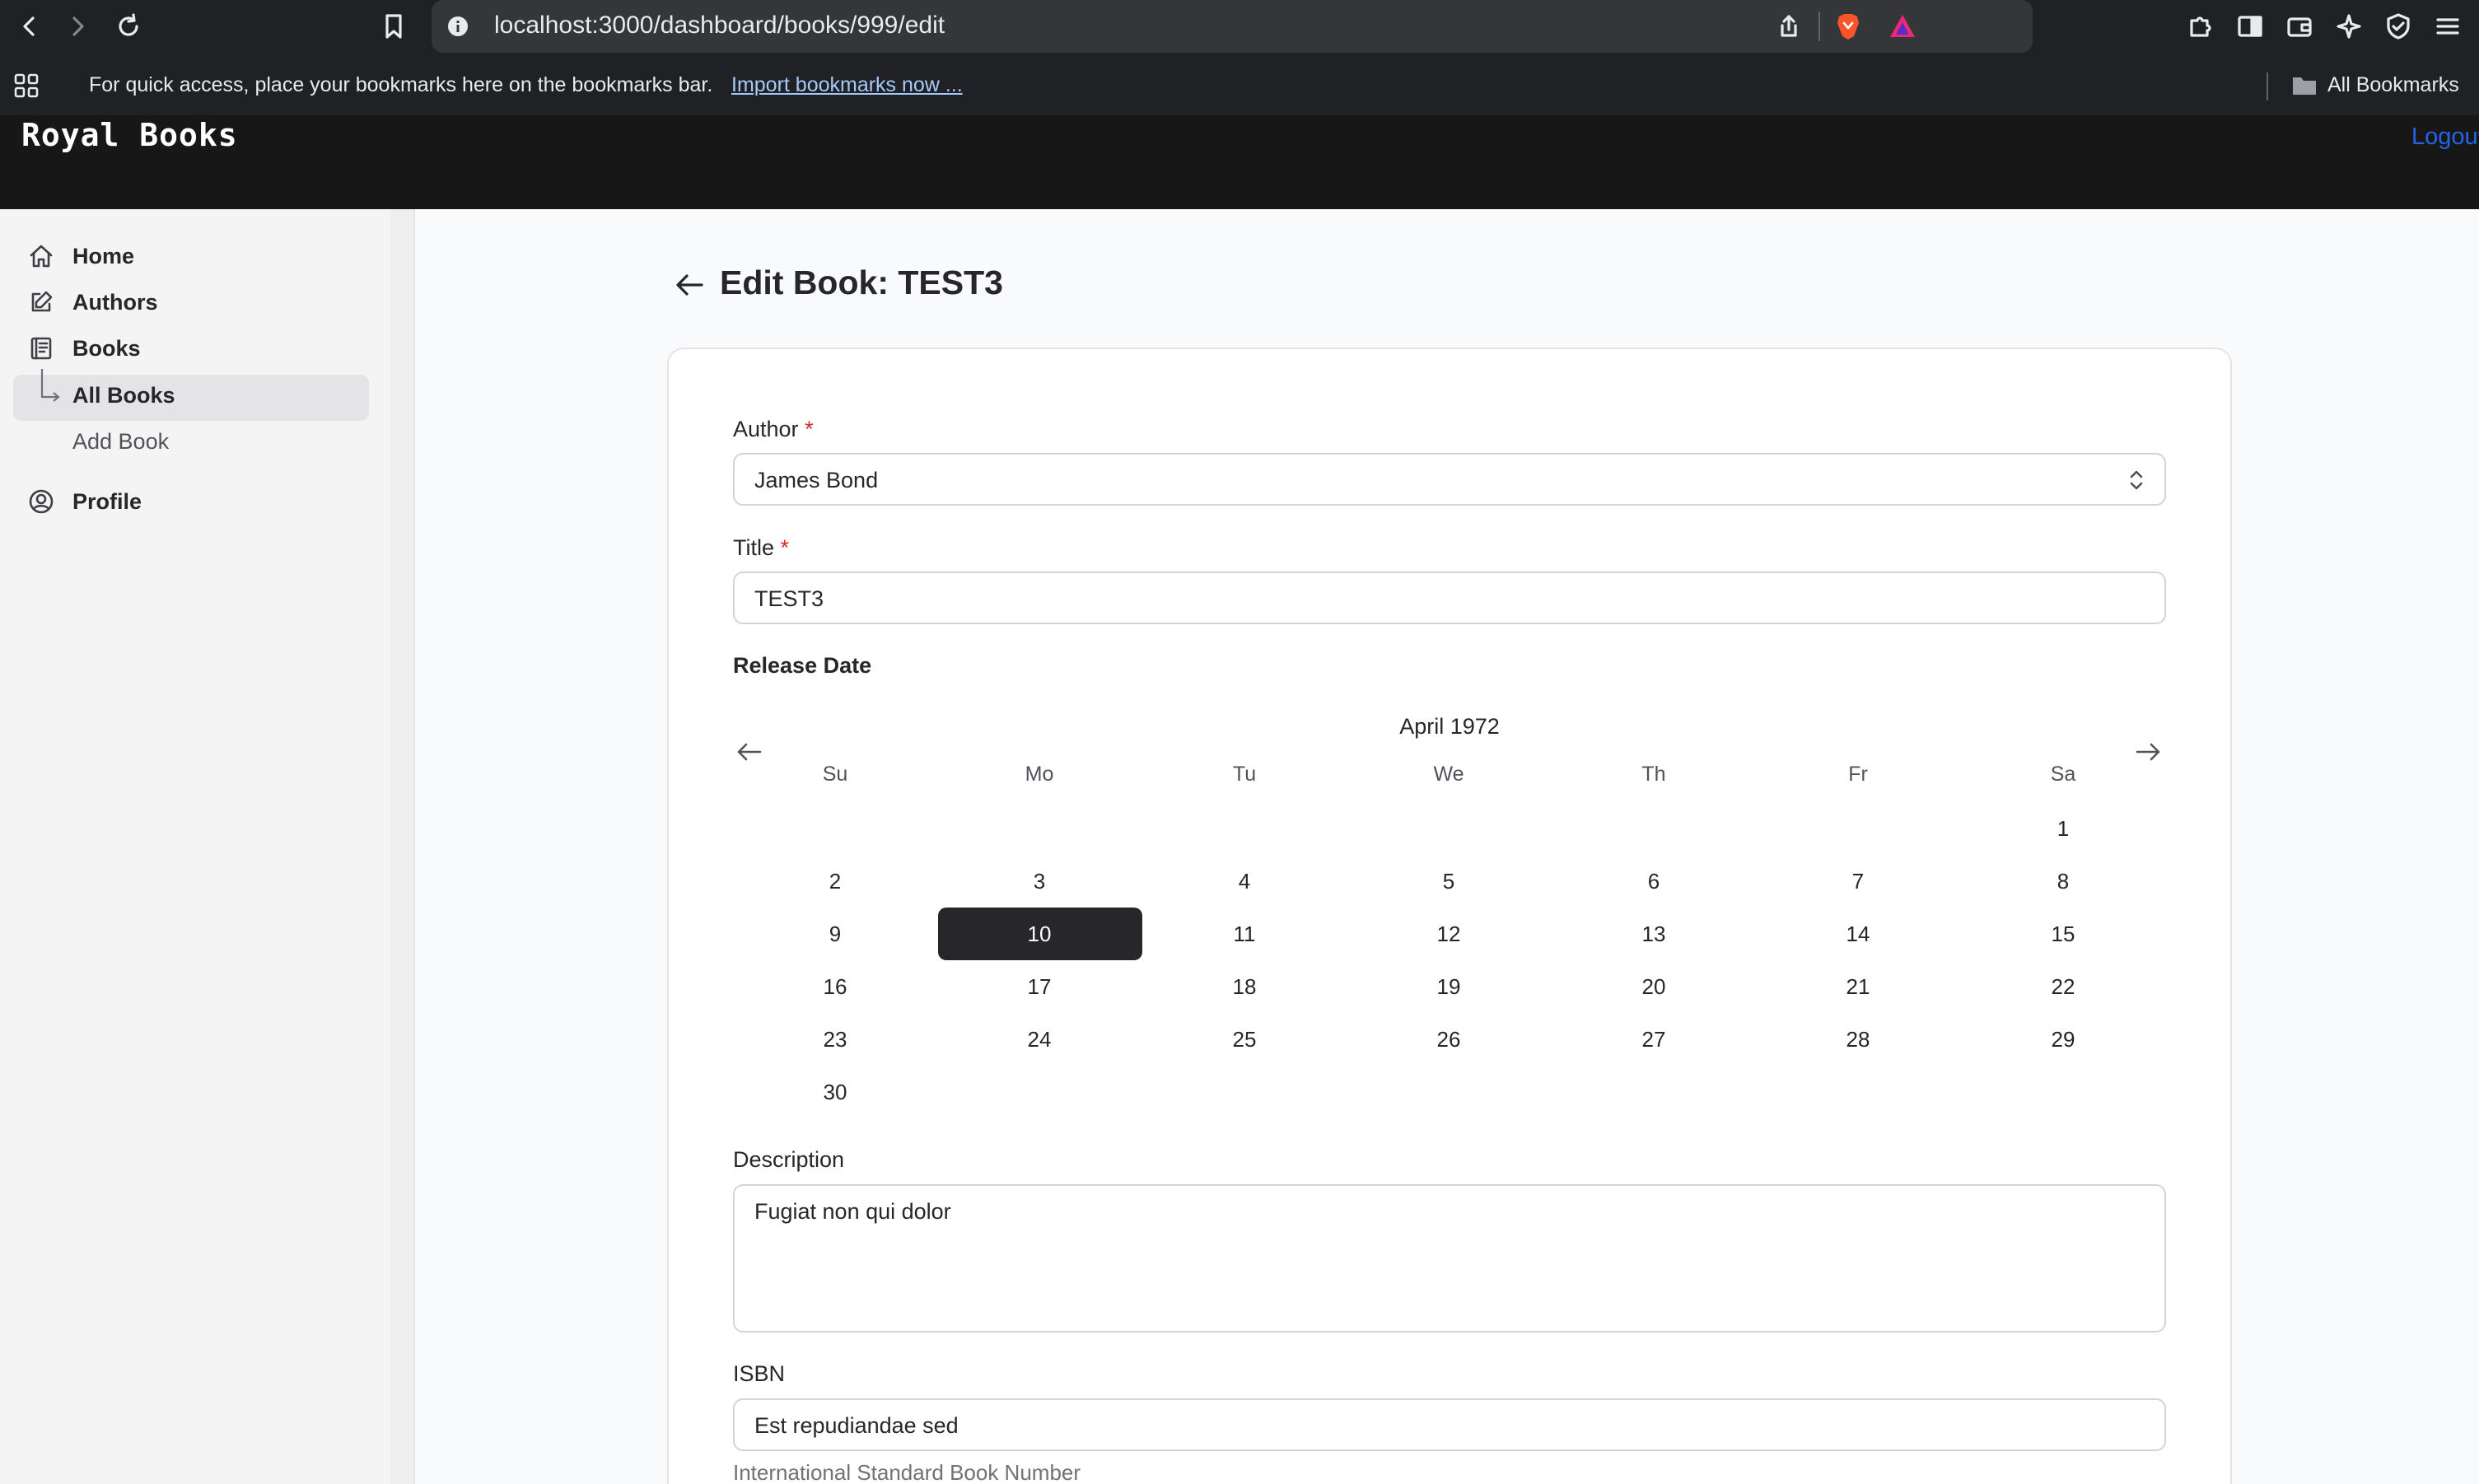 This screenshot has height=1484, width=2479. I want to click on sidebar-item-books-label: Books, so click(106, 348).